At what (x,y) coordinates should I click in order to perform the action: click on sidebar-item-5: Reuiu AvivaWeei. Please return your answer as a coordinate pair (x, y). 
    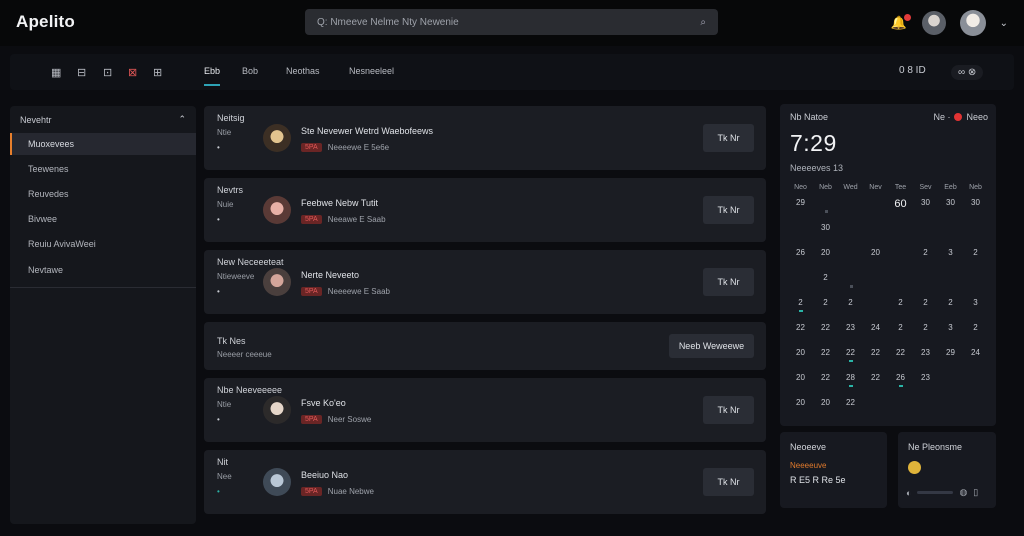
    Looking at the image, I should click on (103, 244).